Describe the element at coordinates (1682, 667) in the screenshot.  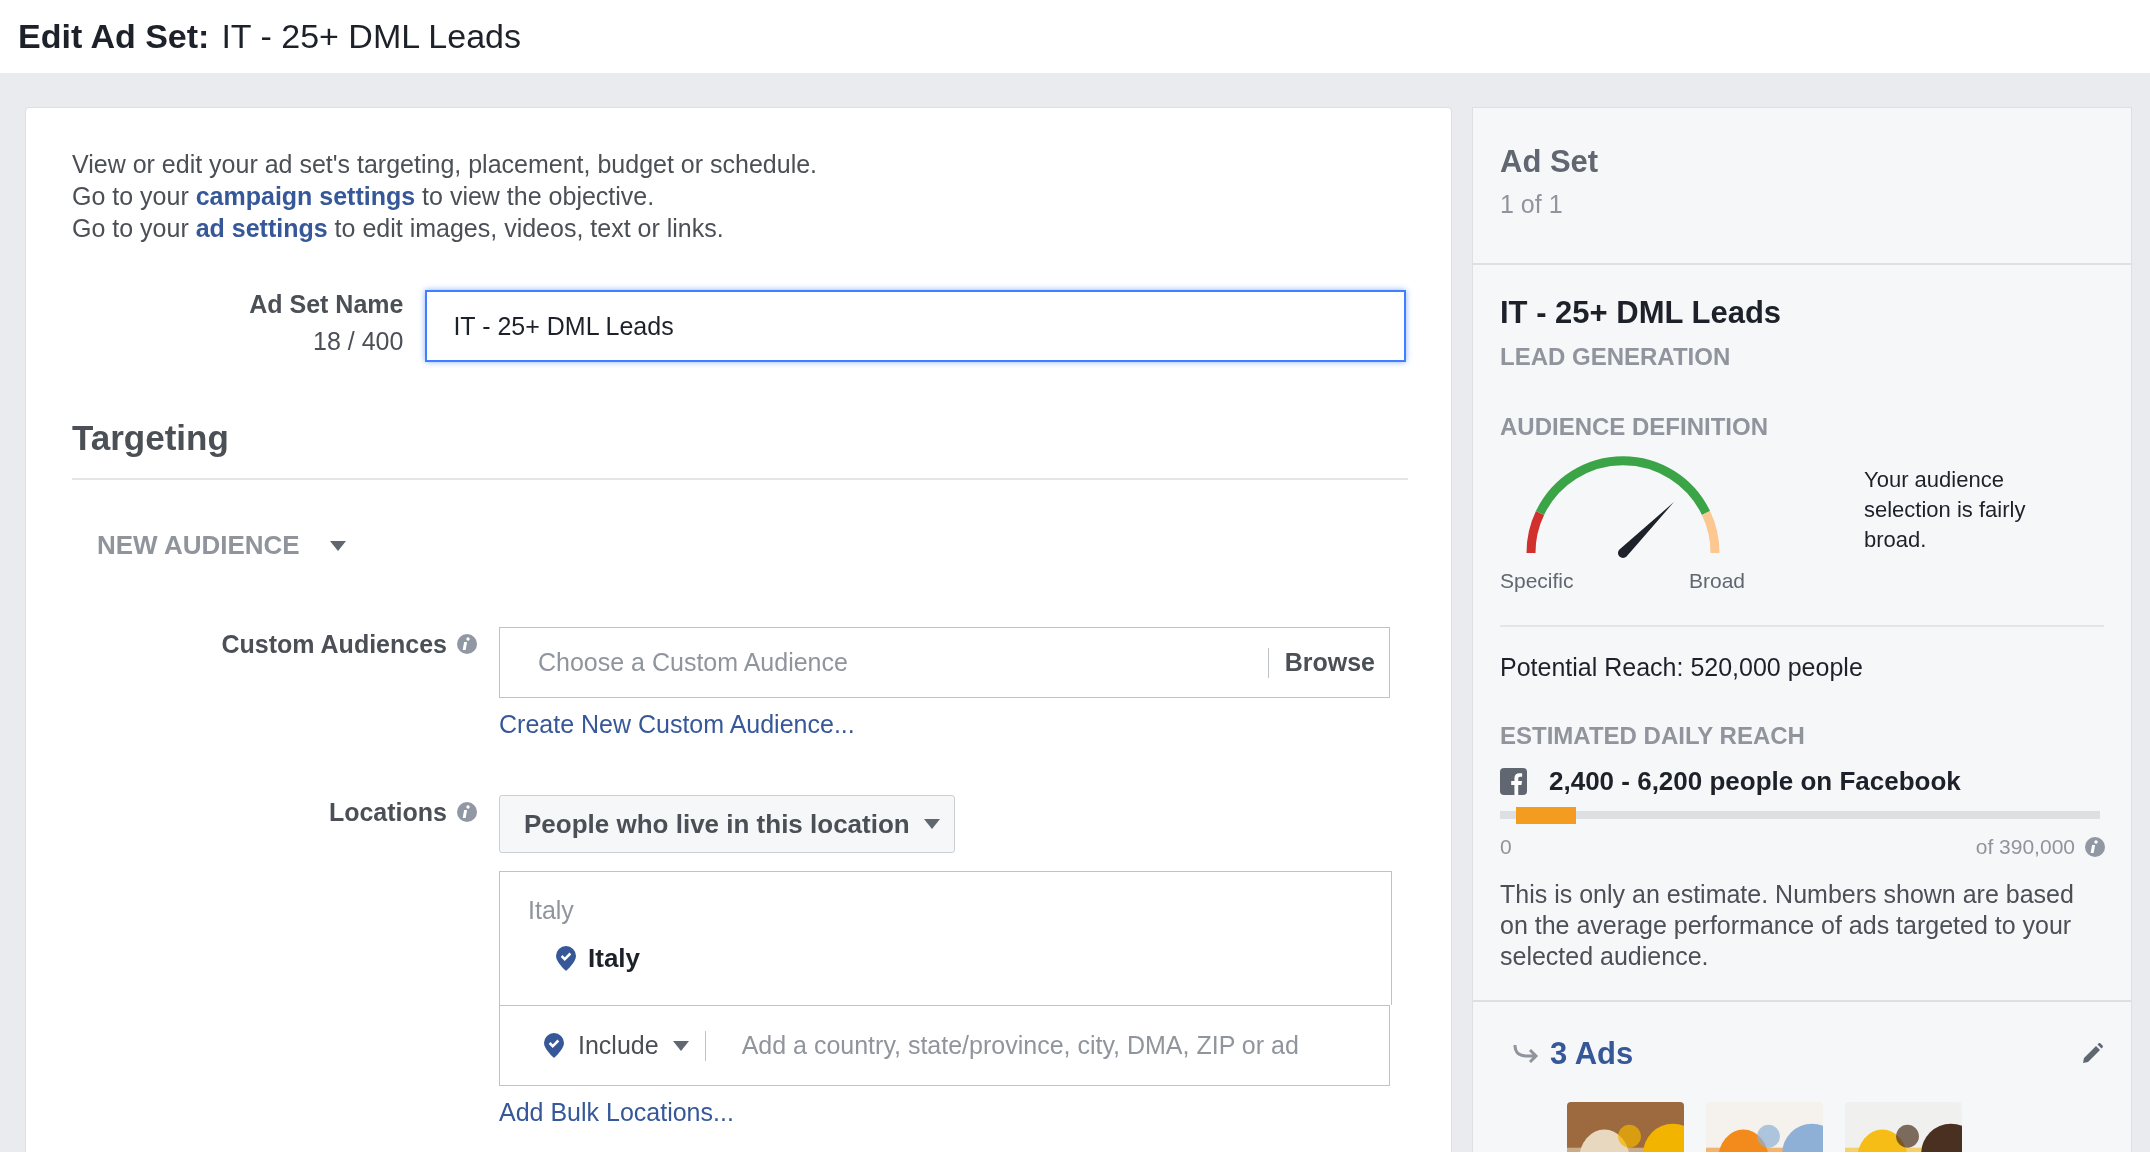
I see `potential-reach: Potential Reach: 520,000 people` at that location.